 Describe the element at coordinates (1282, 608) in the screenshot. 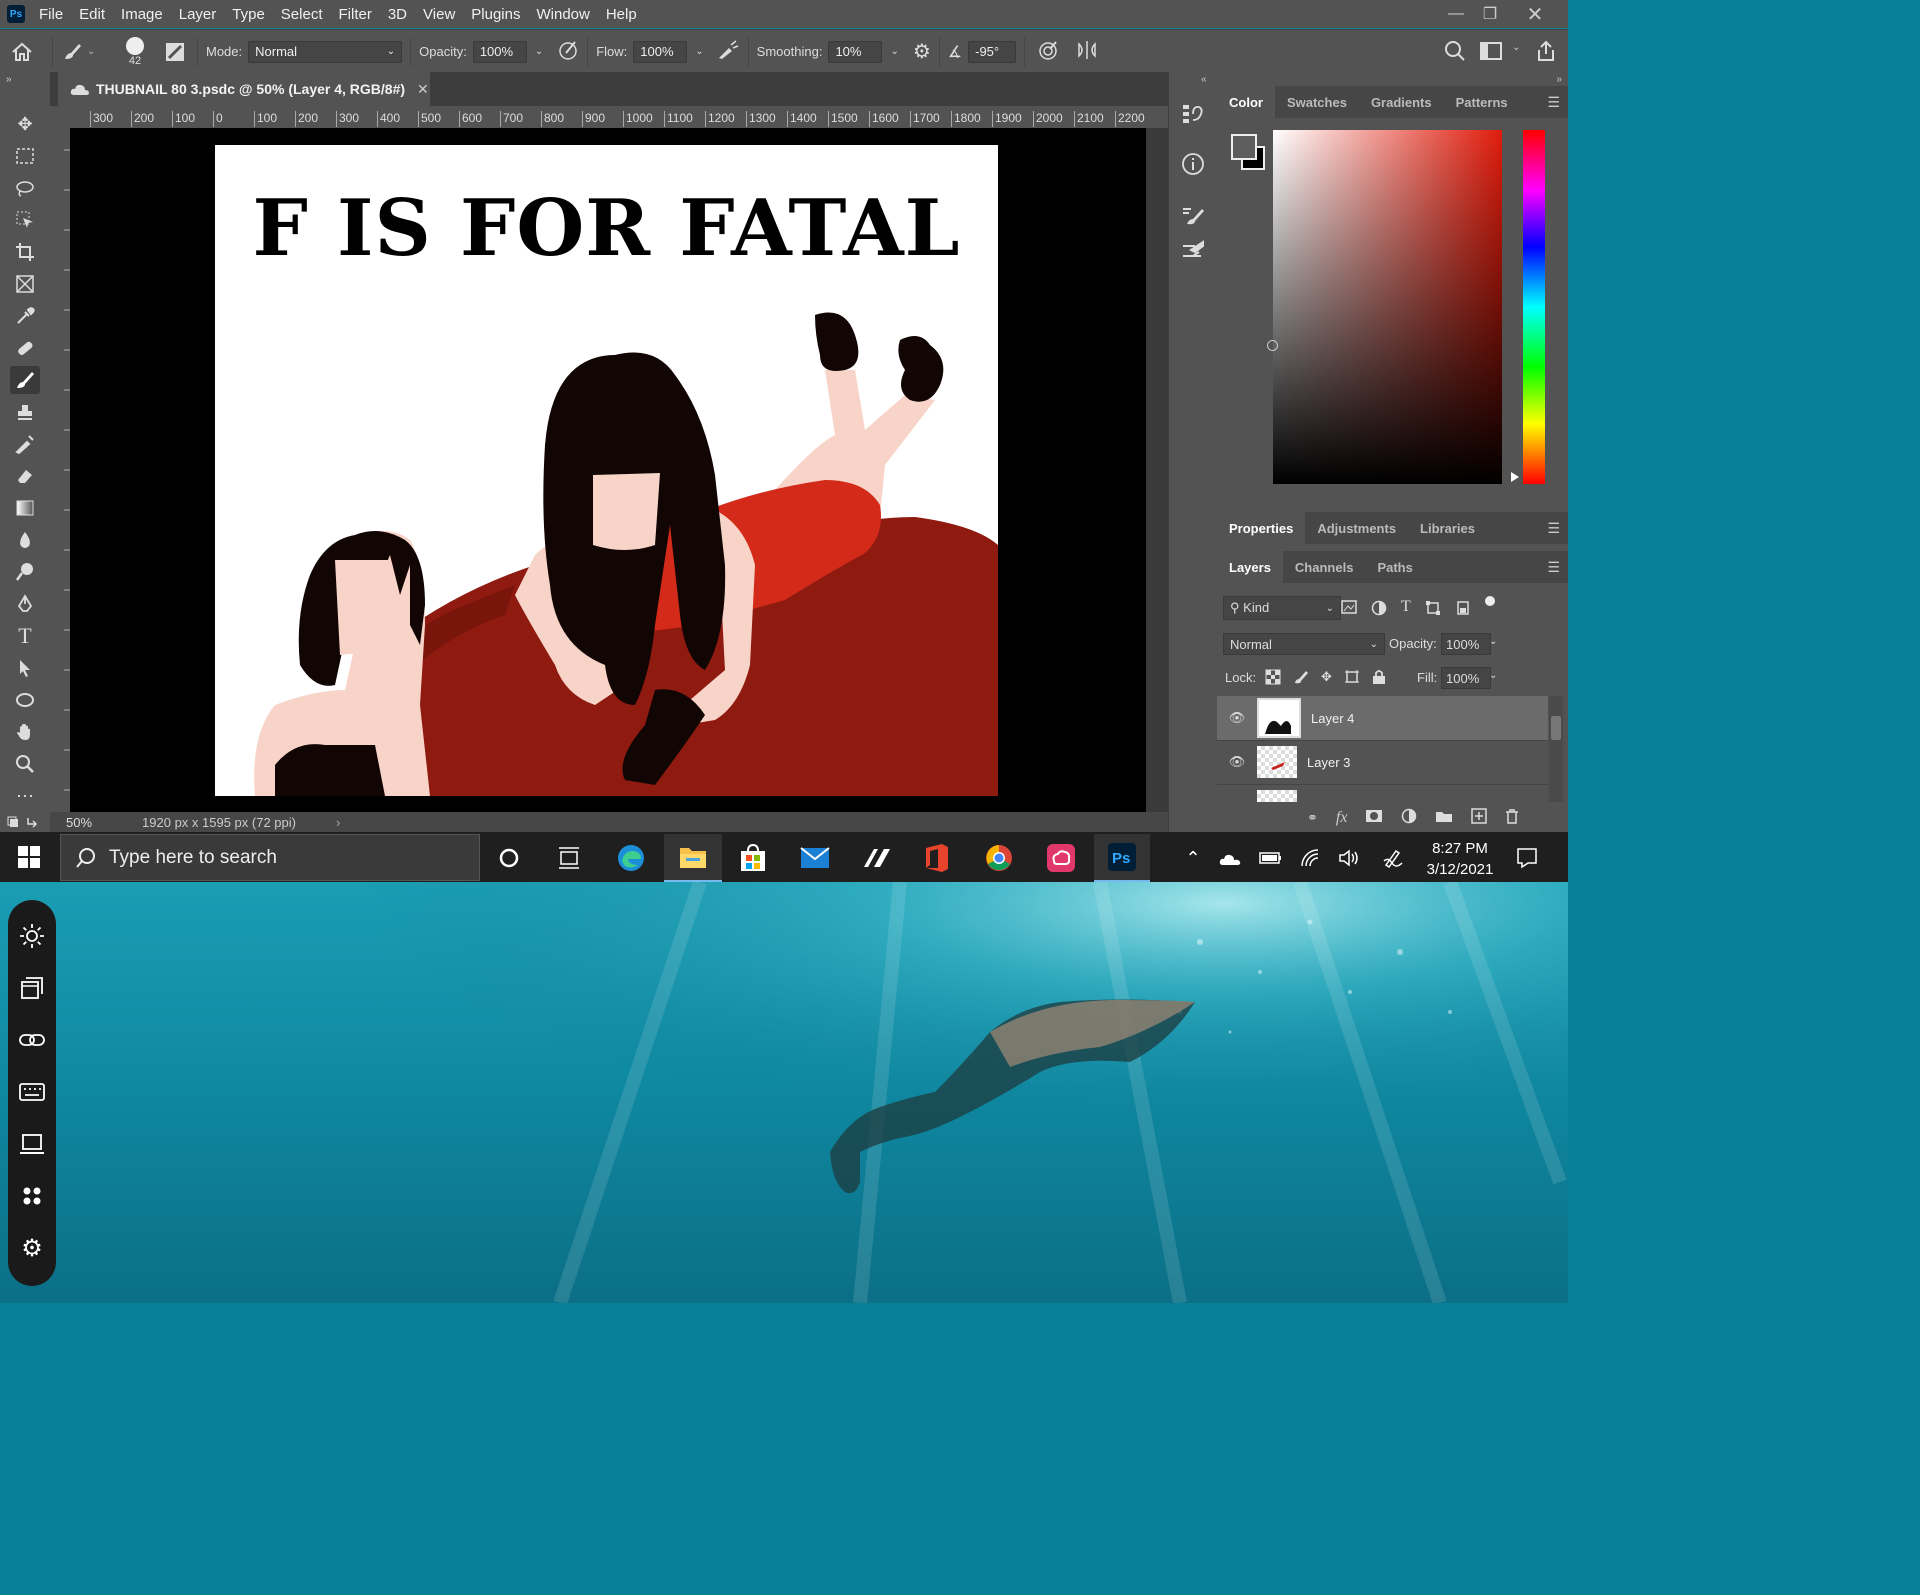

I see `layer-filter-kind: ⚲ Kind ⌄` at that location.